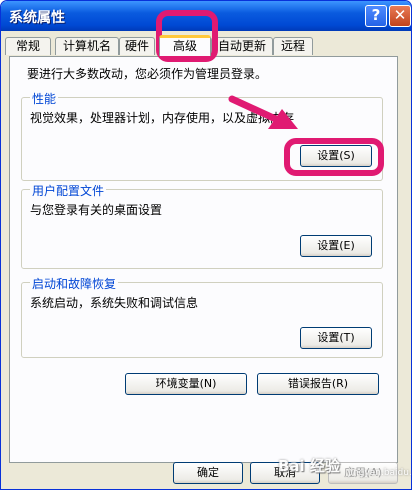  I want to click on environment-variables-button: 环境变量(N), so click(186, 384).